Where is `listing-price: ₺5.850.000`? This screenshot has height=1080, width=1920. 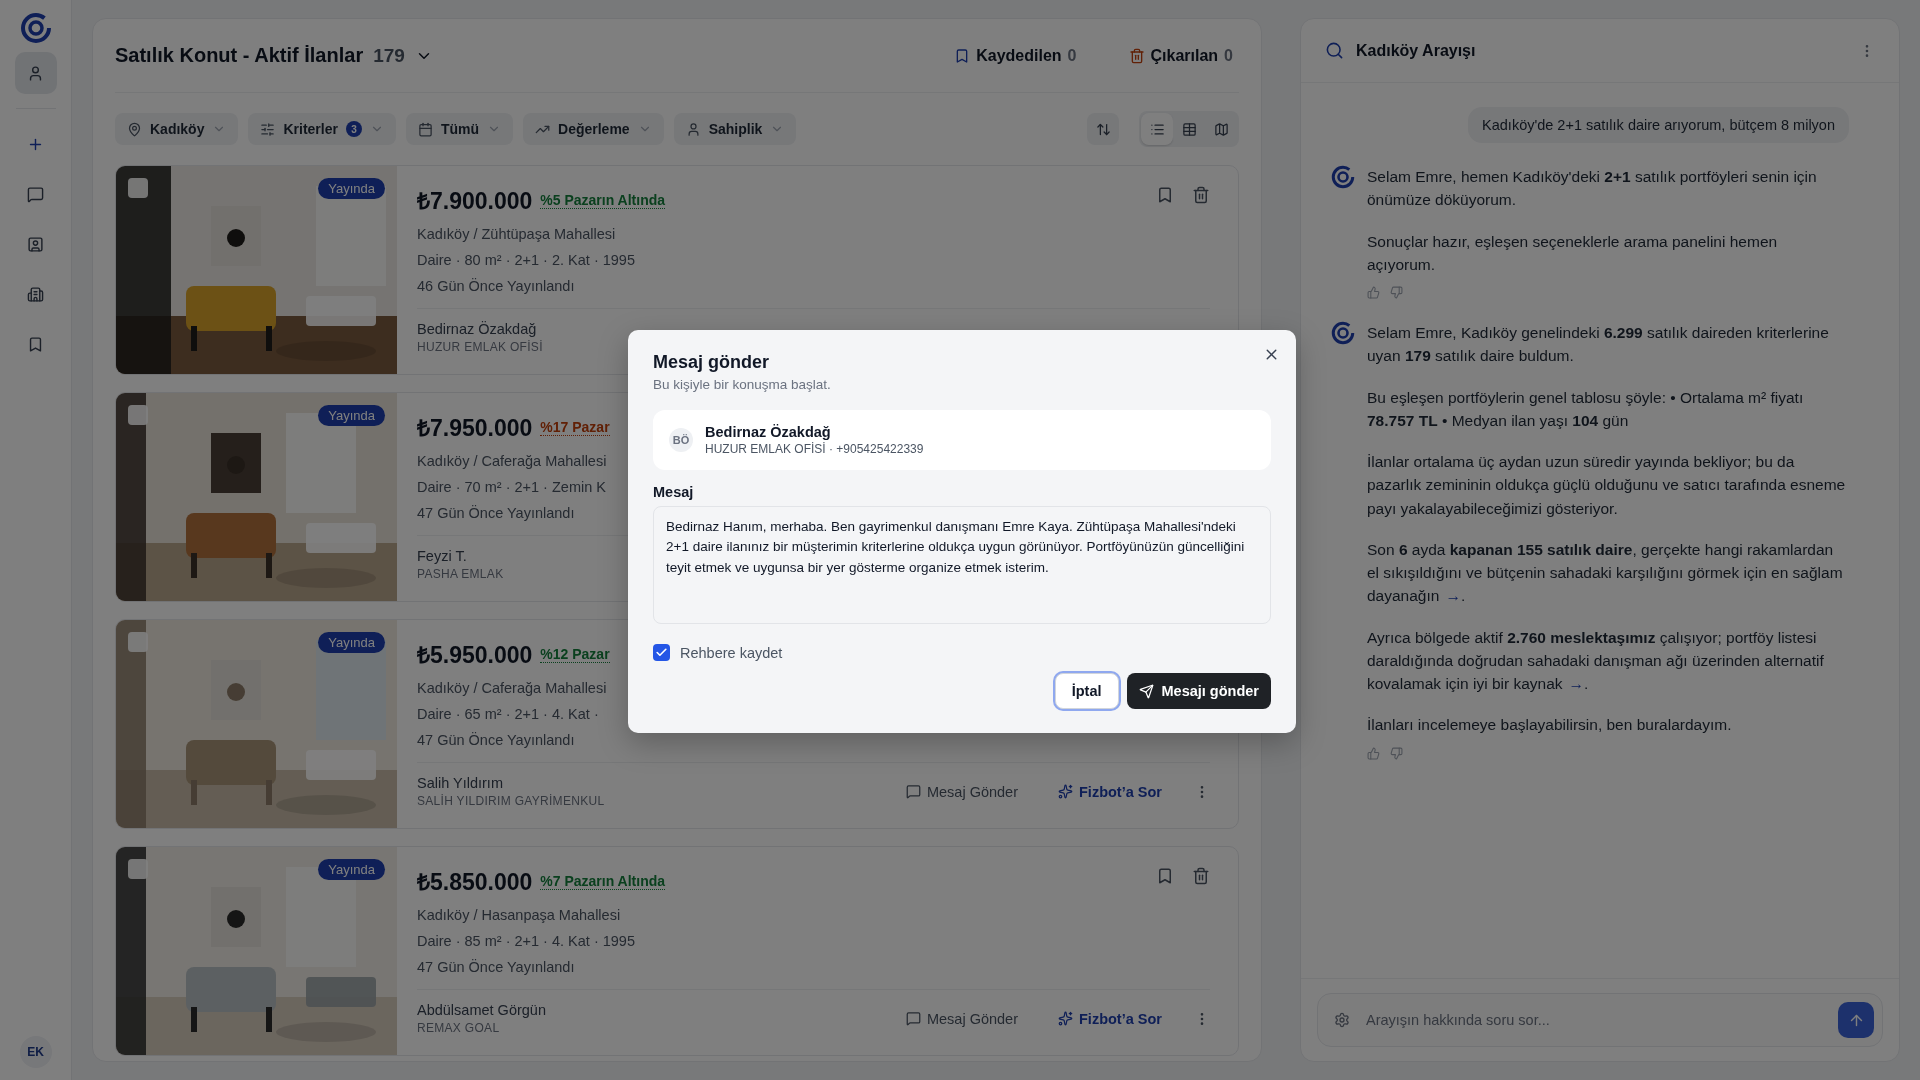 listing-price: ₺5.850.000 is located at coordinates (475, 882).